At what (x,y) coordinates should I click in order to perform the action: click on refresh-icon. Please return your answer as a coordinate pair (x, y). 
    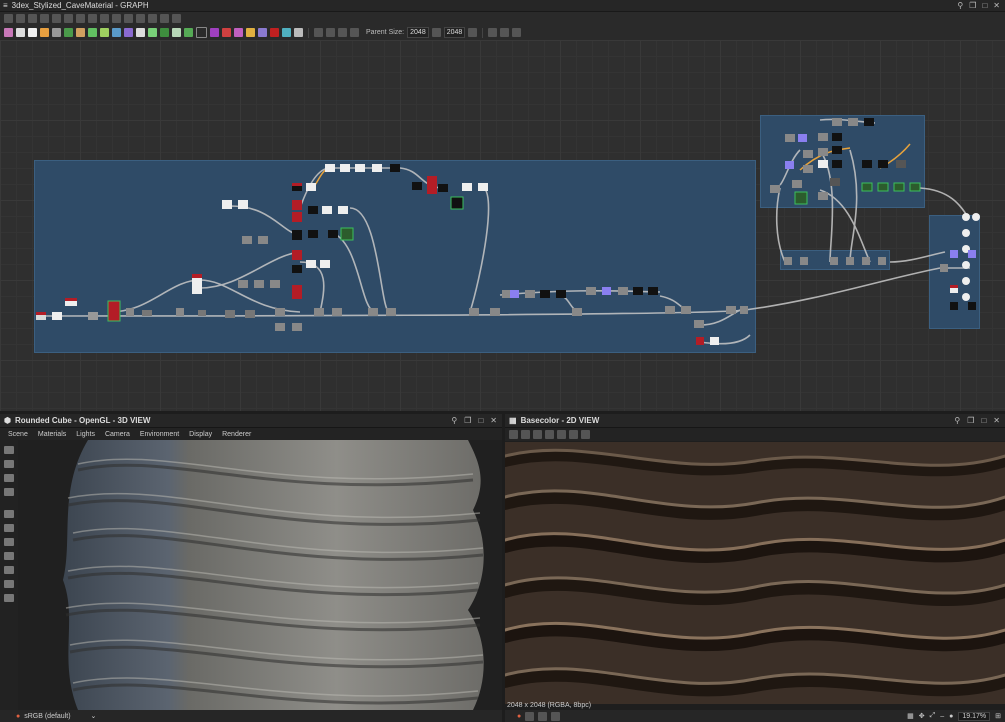
    Looking at the image, I should click on (128, 18).